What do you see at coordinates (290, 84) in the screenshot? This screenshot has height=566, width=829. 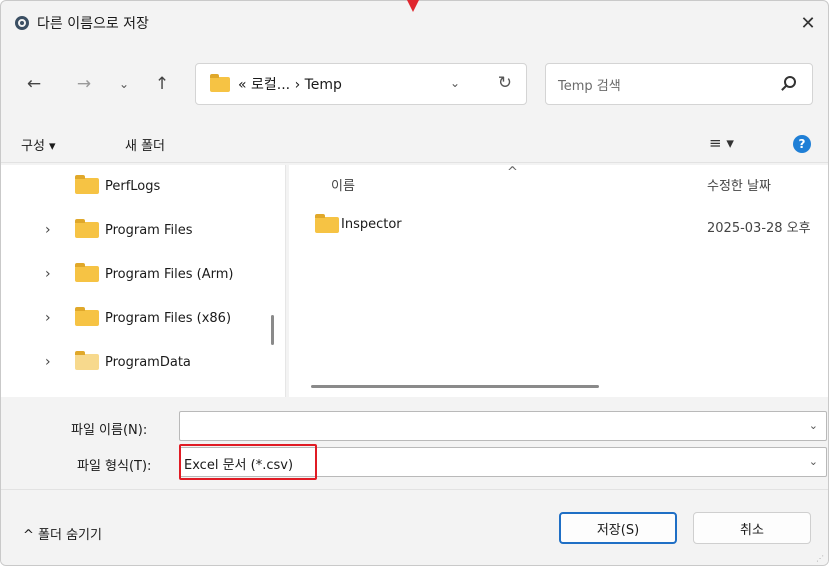 I see `address-path: « 로컬... › Temp` at bounding box center [290, 84].